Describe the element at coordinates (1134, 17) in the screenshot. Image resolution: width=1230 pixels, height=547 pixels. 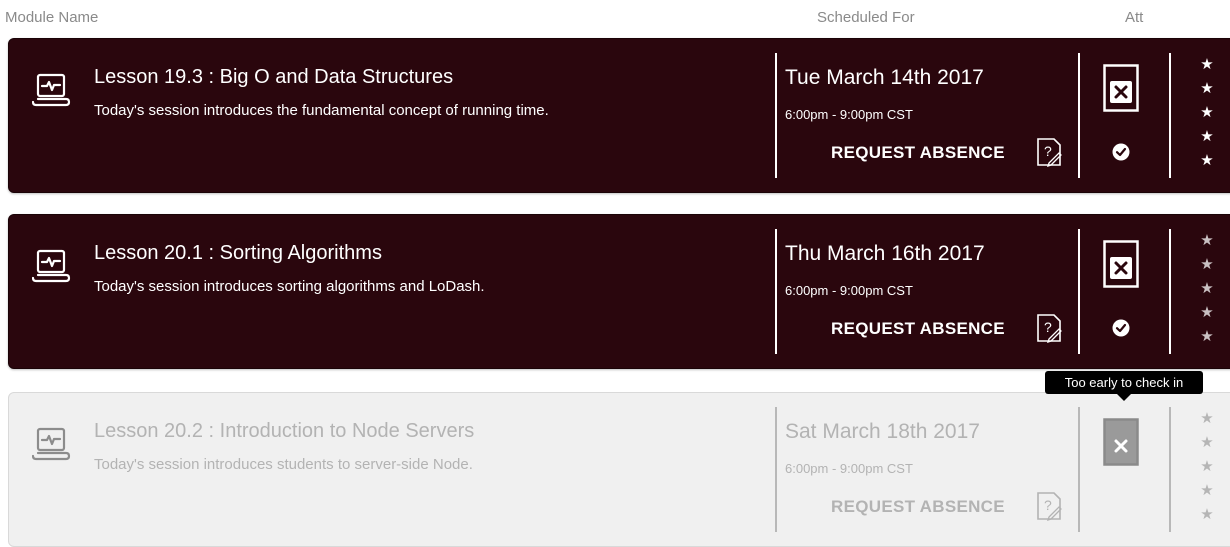
I see `header-att: Att` at that location.